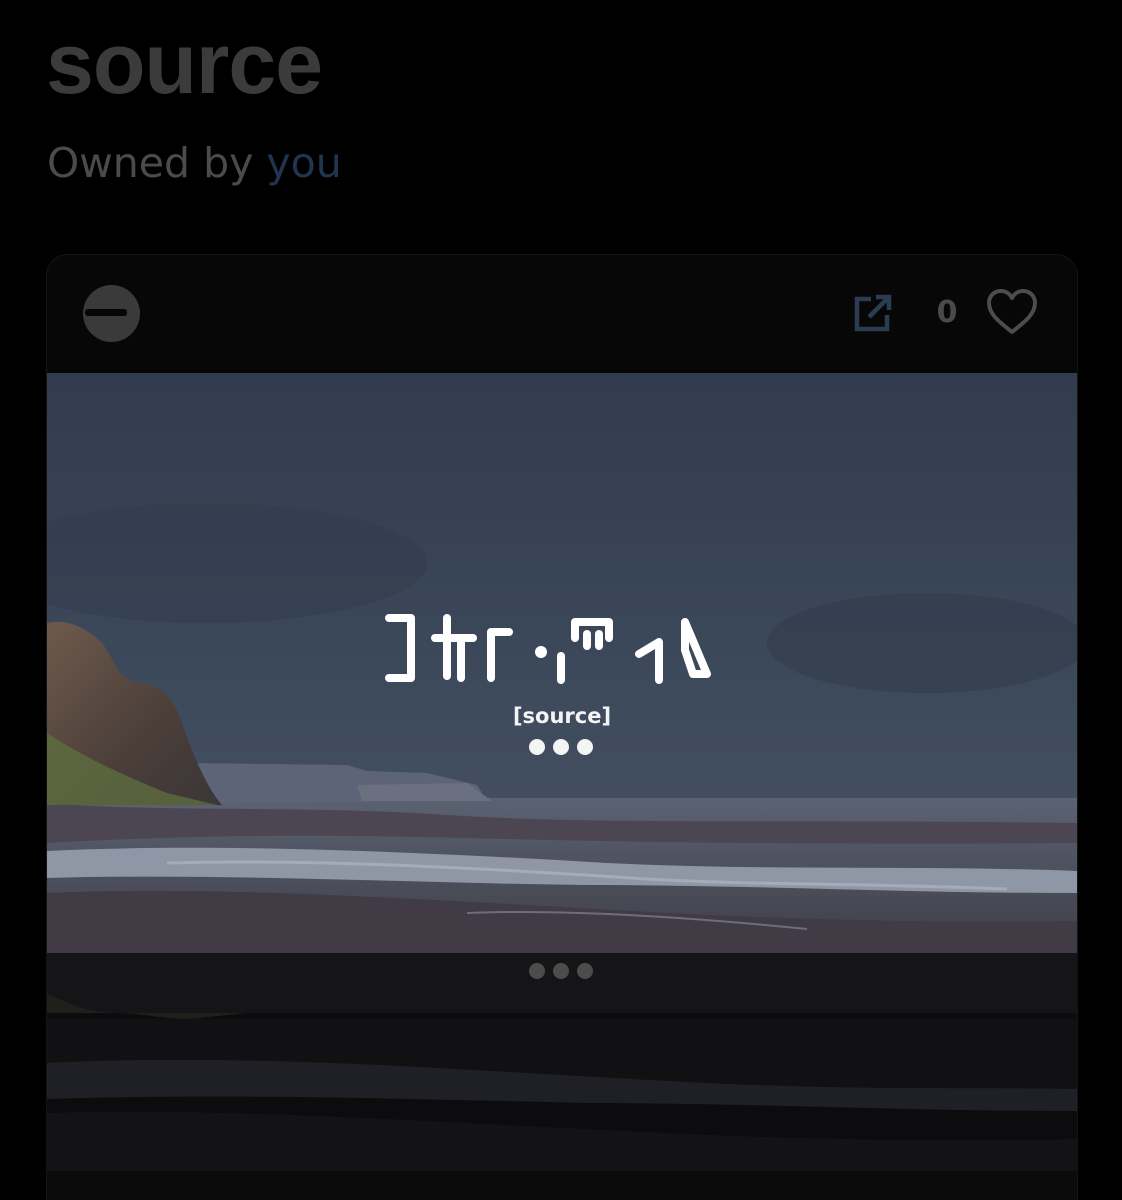  What do you see at coordinates (562, 716) in the screenshot?
I see `artwork-subtitle: [source]` at bounding box center [562, 716].